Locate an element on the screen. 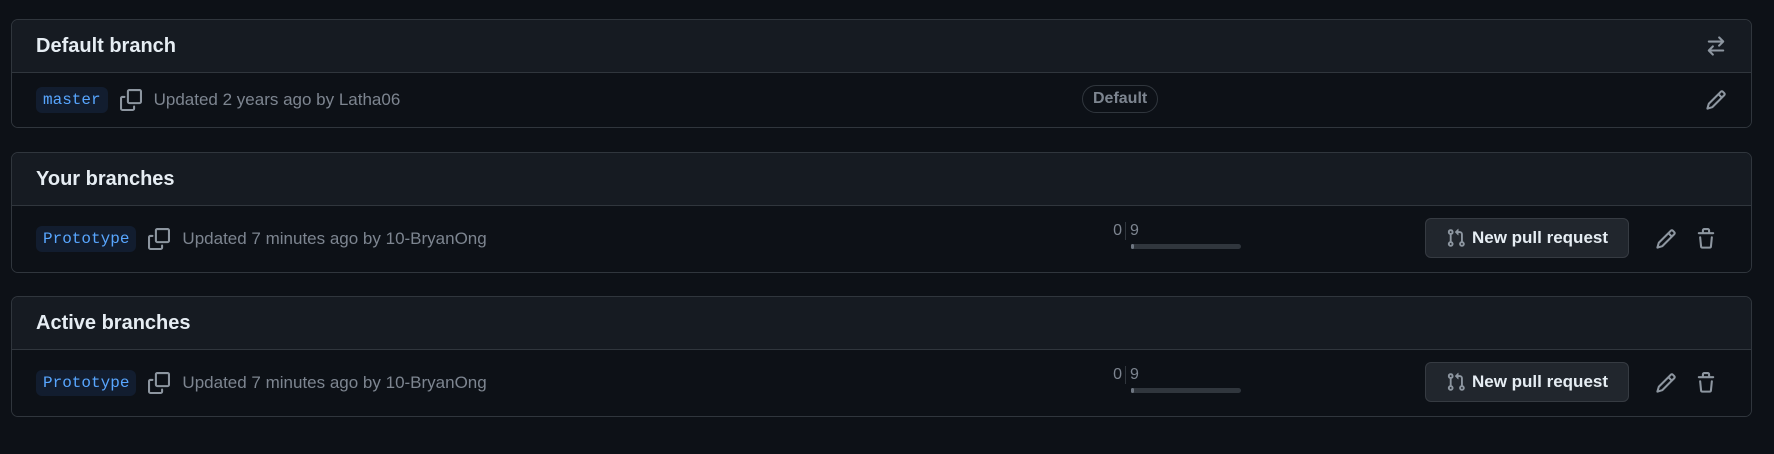 The height and width of the screenshot is (454, 1774). switch-icon is located at coordinates (1716, 46).